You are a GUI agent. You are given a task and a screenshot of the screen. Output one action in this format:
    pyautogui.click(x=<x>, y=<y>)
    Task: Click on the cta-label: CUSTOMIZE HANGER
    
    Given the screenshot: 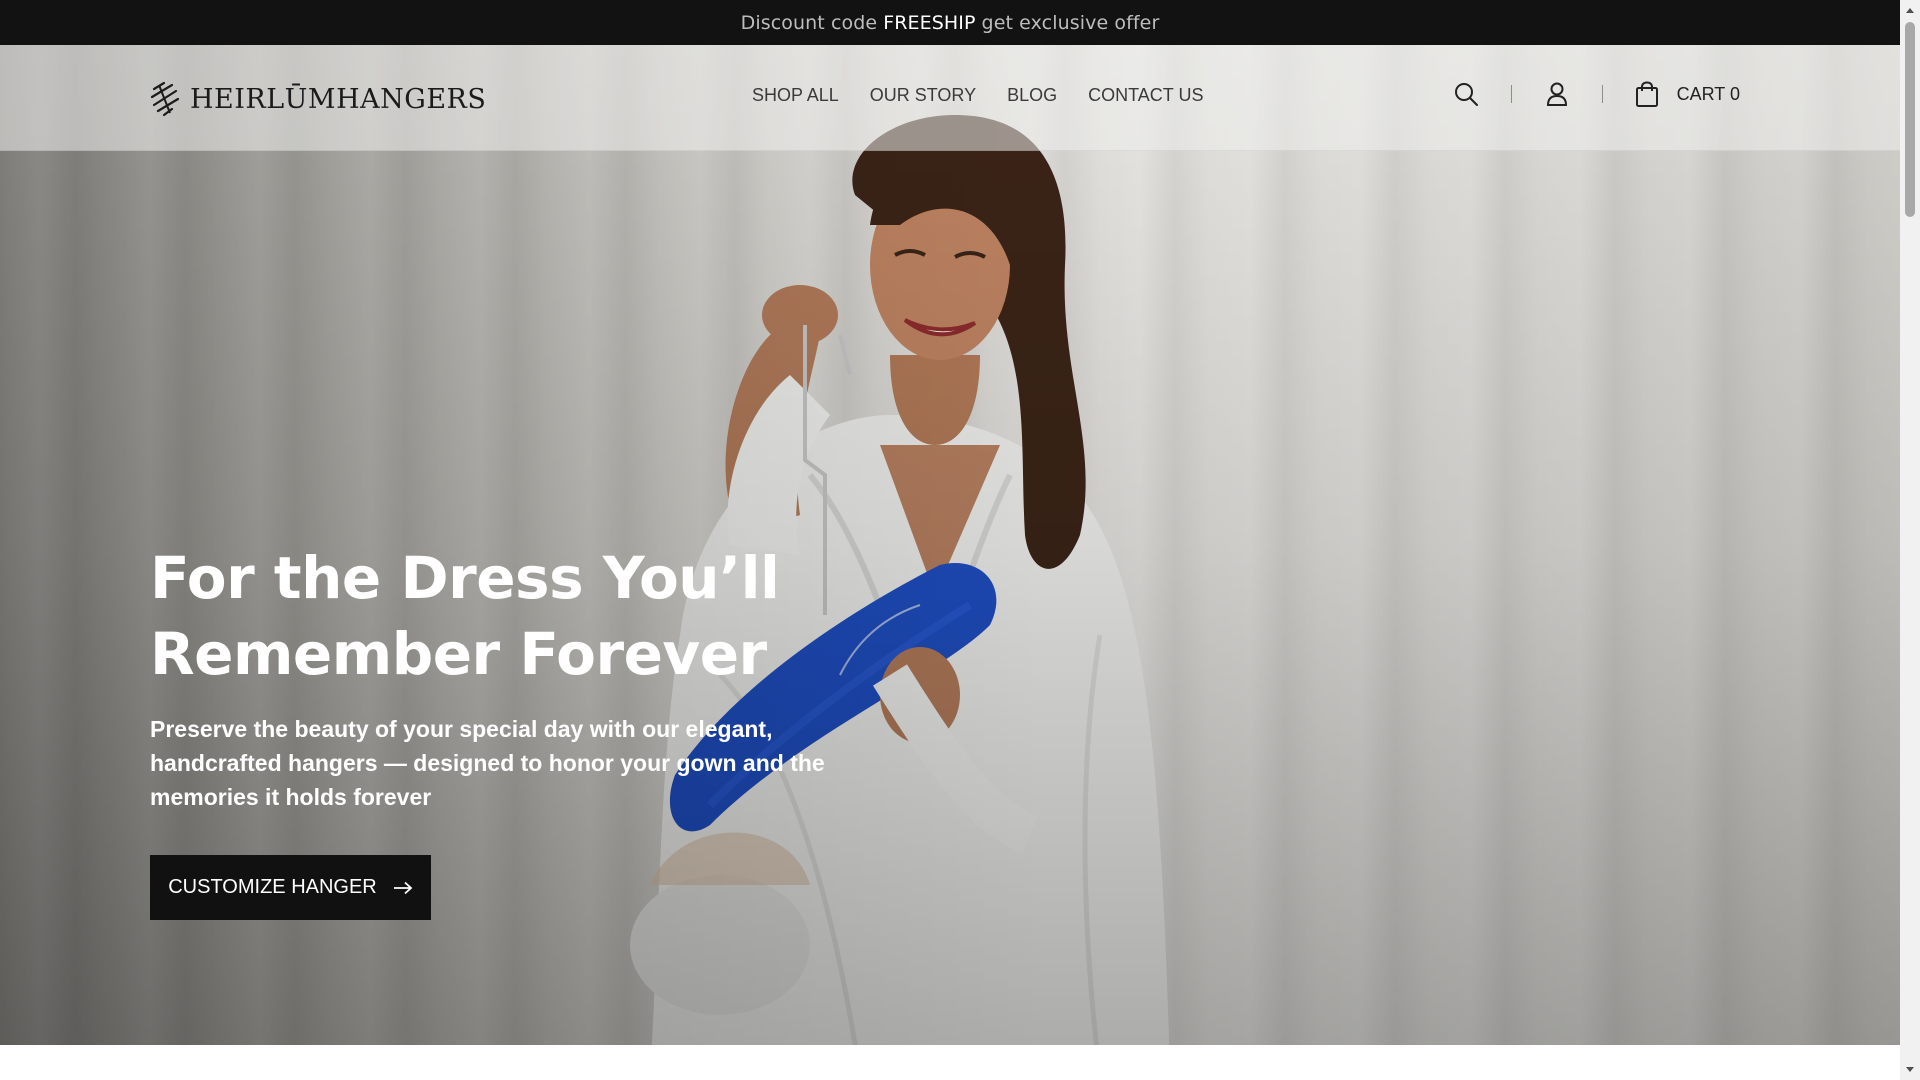 What is the action you would take?
    pyautogui.click(x=272, y=887)
    